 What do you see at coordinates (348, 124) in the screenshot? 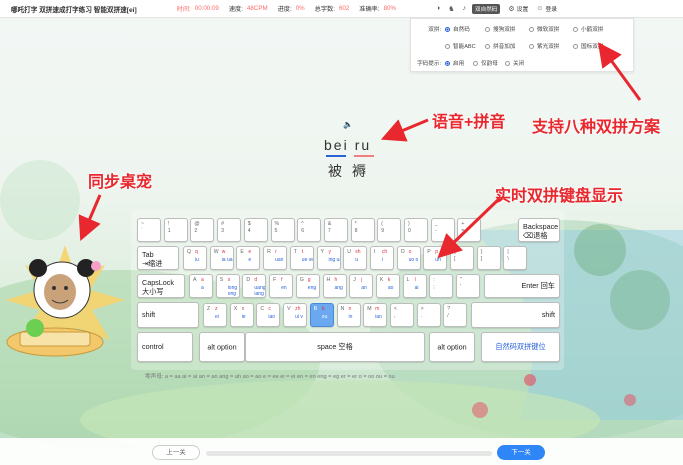
I see `speaker-icon: 🔈` at bounding box center [348, 124].